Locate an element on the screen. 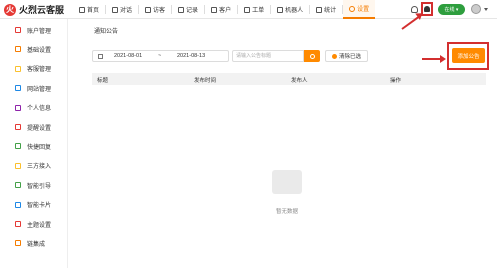 Image resolution: width=497 pixels, height=268 pixels. table-header: 标题 发布时间 发布人 操作 is located at coordinates (289, 79).